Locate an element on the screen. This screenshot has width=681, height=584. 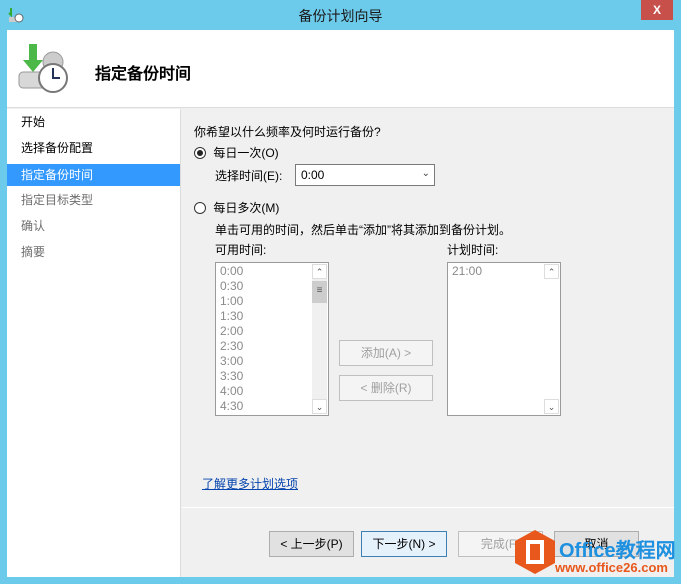
available-times-label: 可用时间: is located at coordinates (241, 250).